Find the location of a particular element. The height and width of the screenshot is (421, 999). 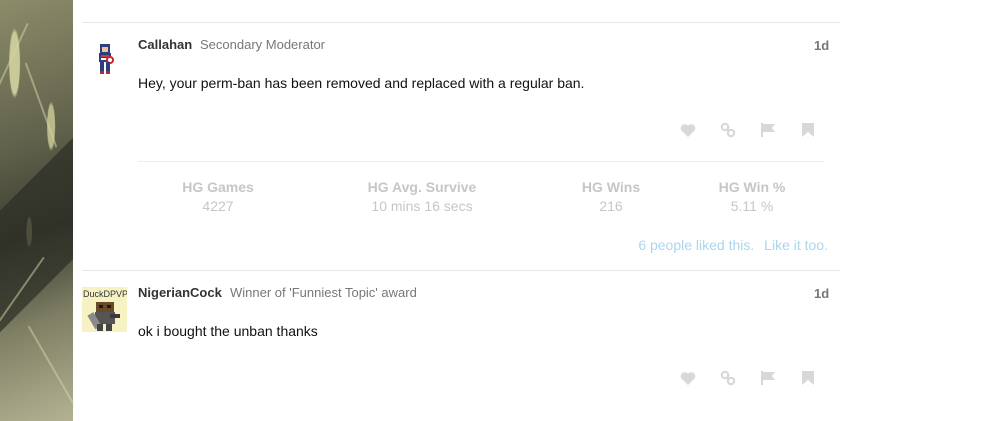

stat-label: HG Wins is located at coordinates (611, 187).